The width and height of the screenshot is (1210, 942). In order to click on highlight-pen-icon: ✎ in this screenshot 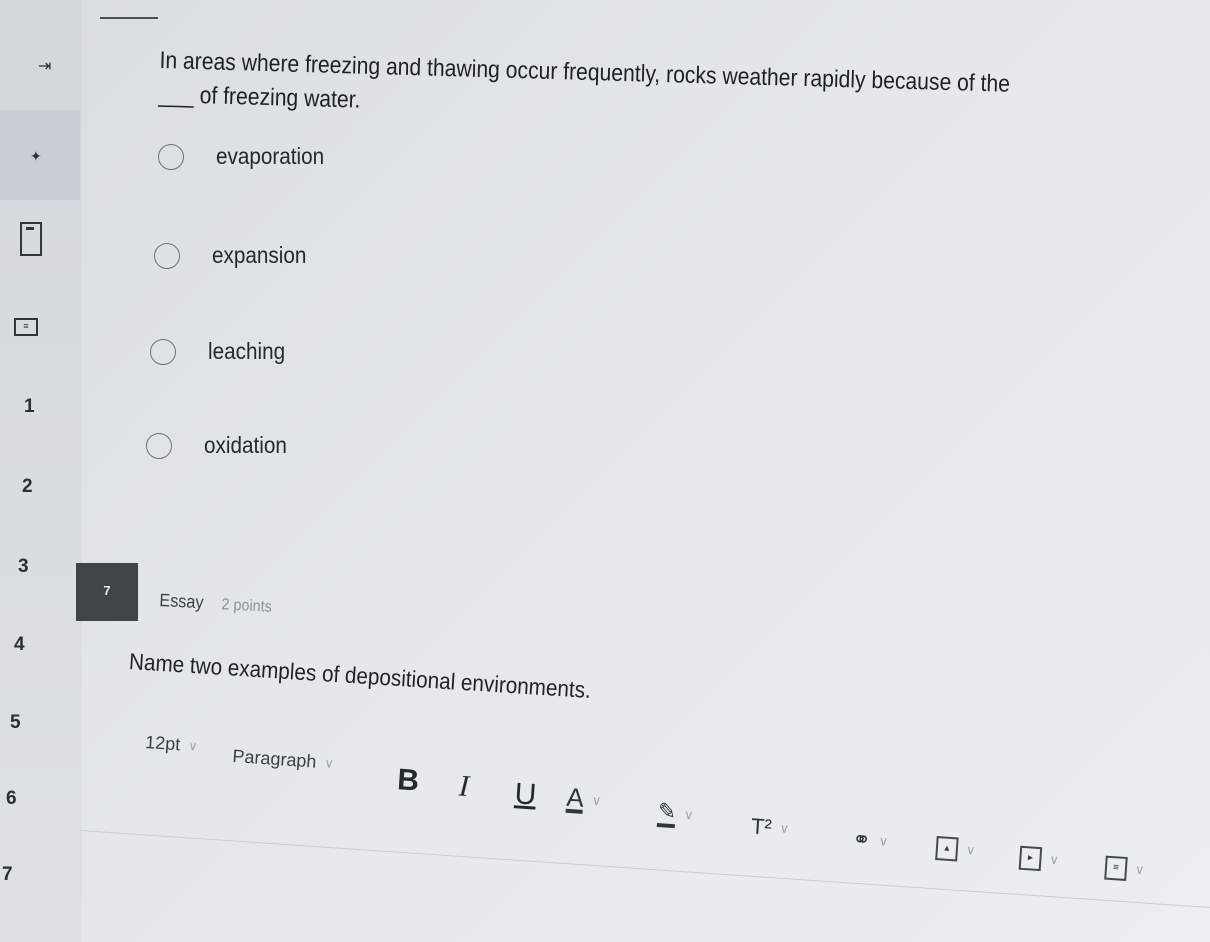, I will do `click(666, 813)`.